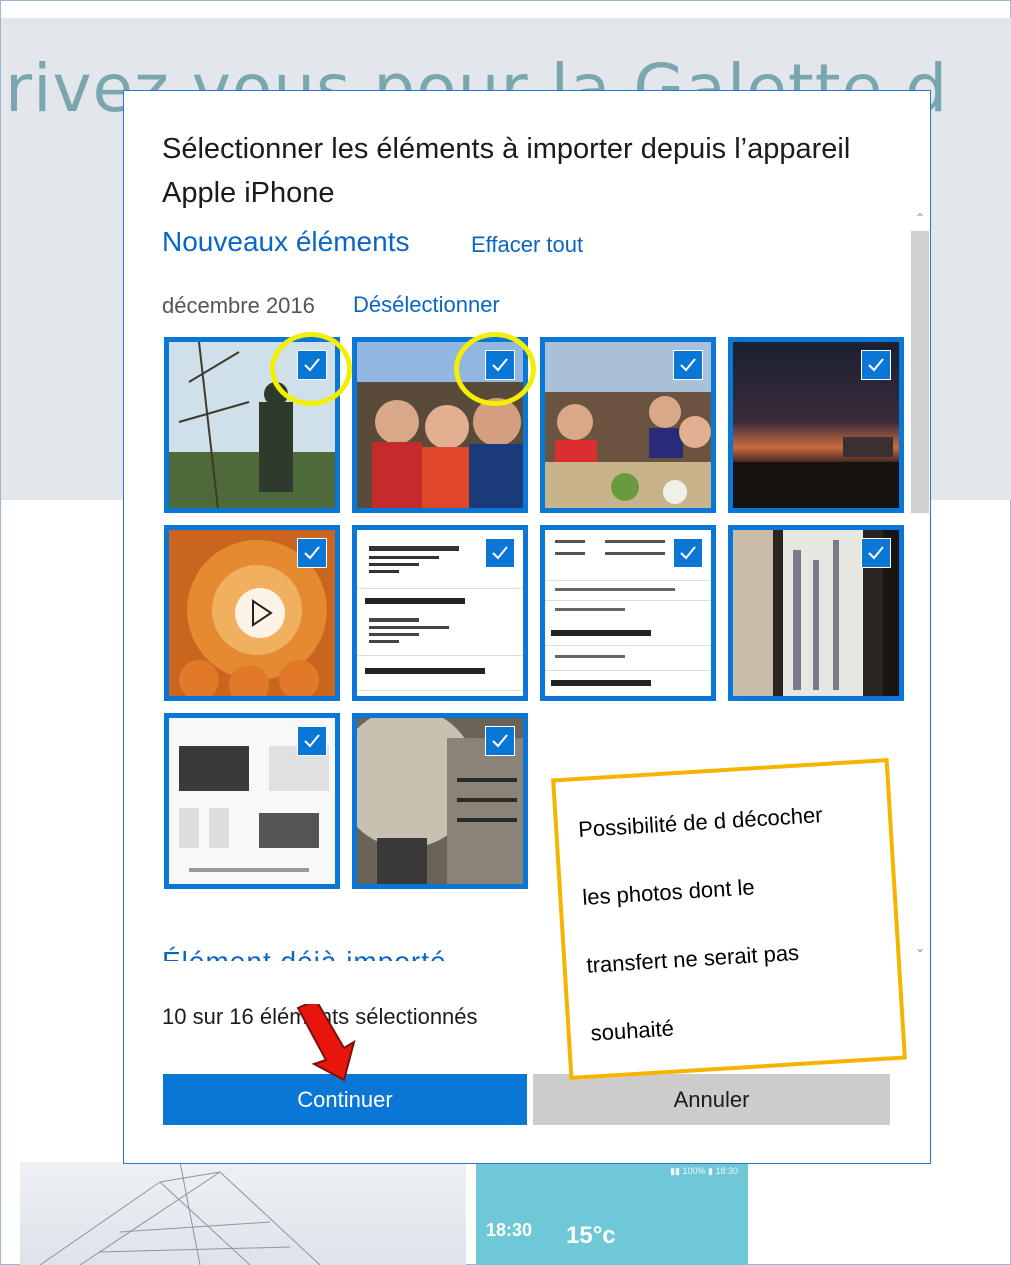 The image size is (1011, 1265). Describe the element at coordinates (920, 372) in the screenshot. I see `scrollbar-thumb` at that location.